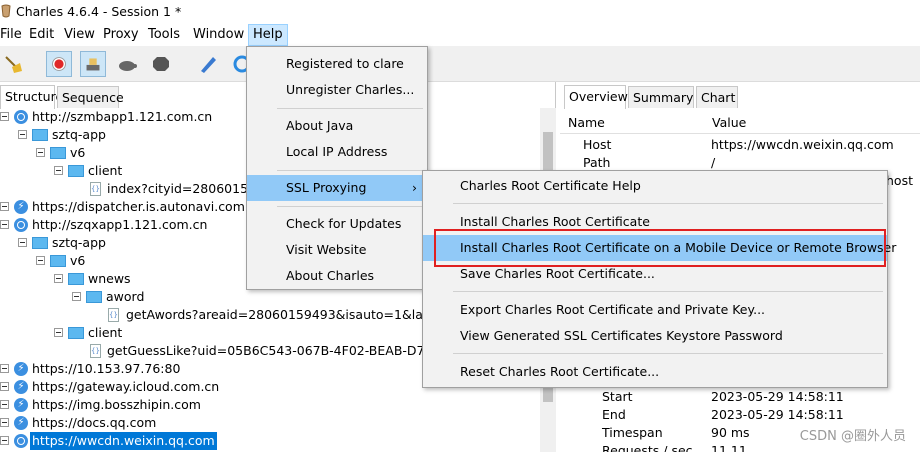 This screenshot has height=452, width=920. I want to click on menu-item-local-ip: Local IP Address, so click(337, 152).